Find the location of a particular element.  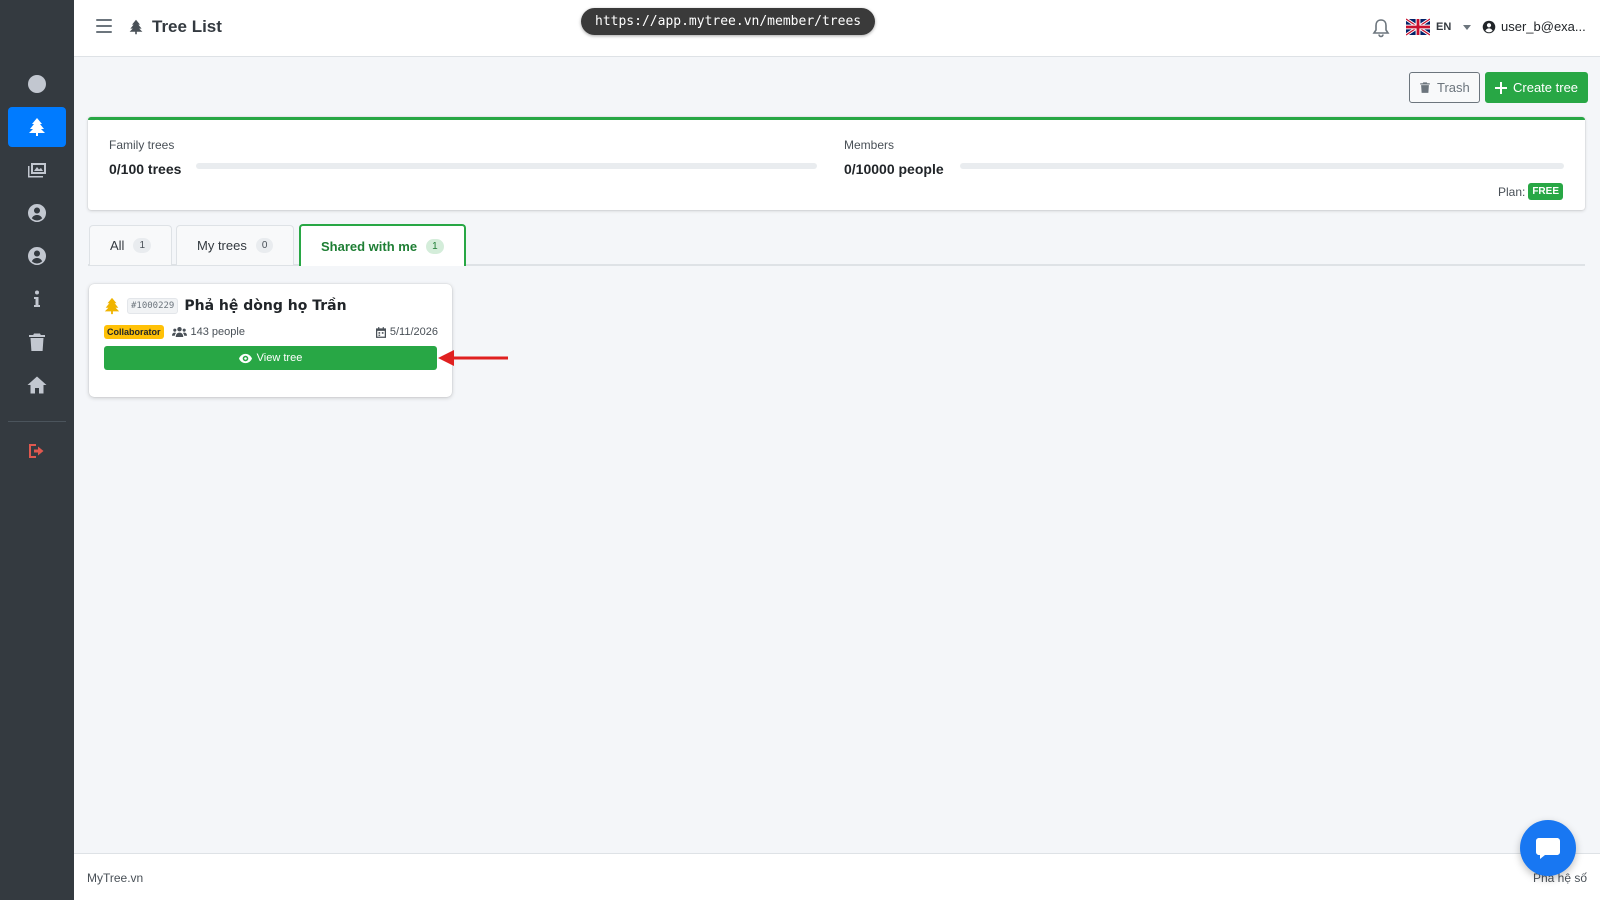

family-trees-label: Family trees is located at coordinates (142, 145).